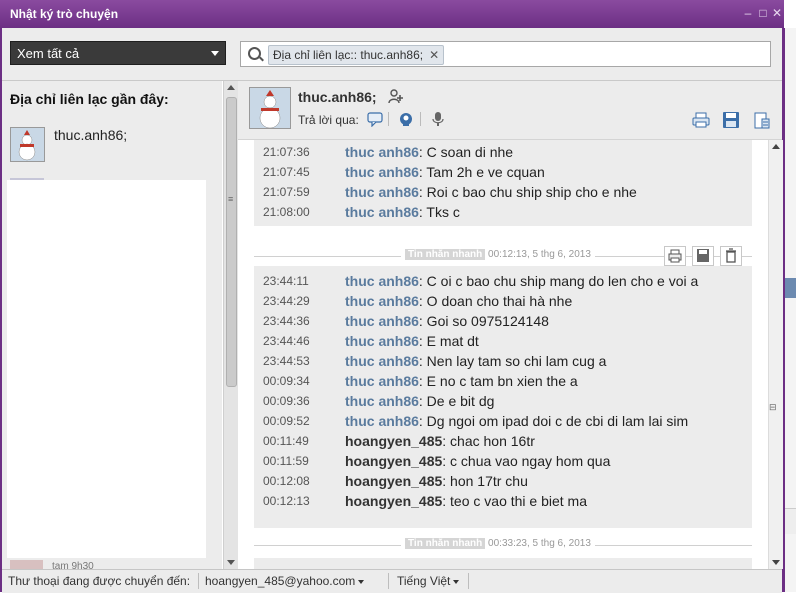 Image resolution: width=796 pixels, height=593 pixels. What do you see at coordinates (539, 254) in the screenshot?
I see `session-timestamp: 00:12:13, 5 thg 6, 2013` at bounding box center [539, 254].